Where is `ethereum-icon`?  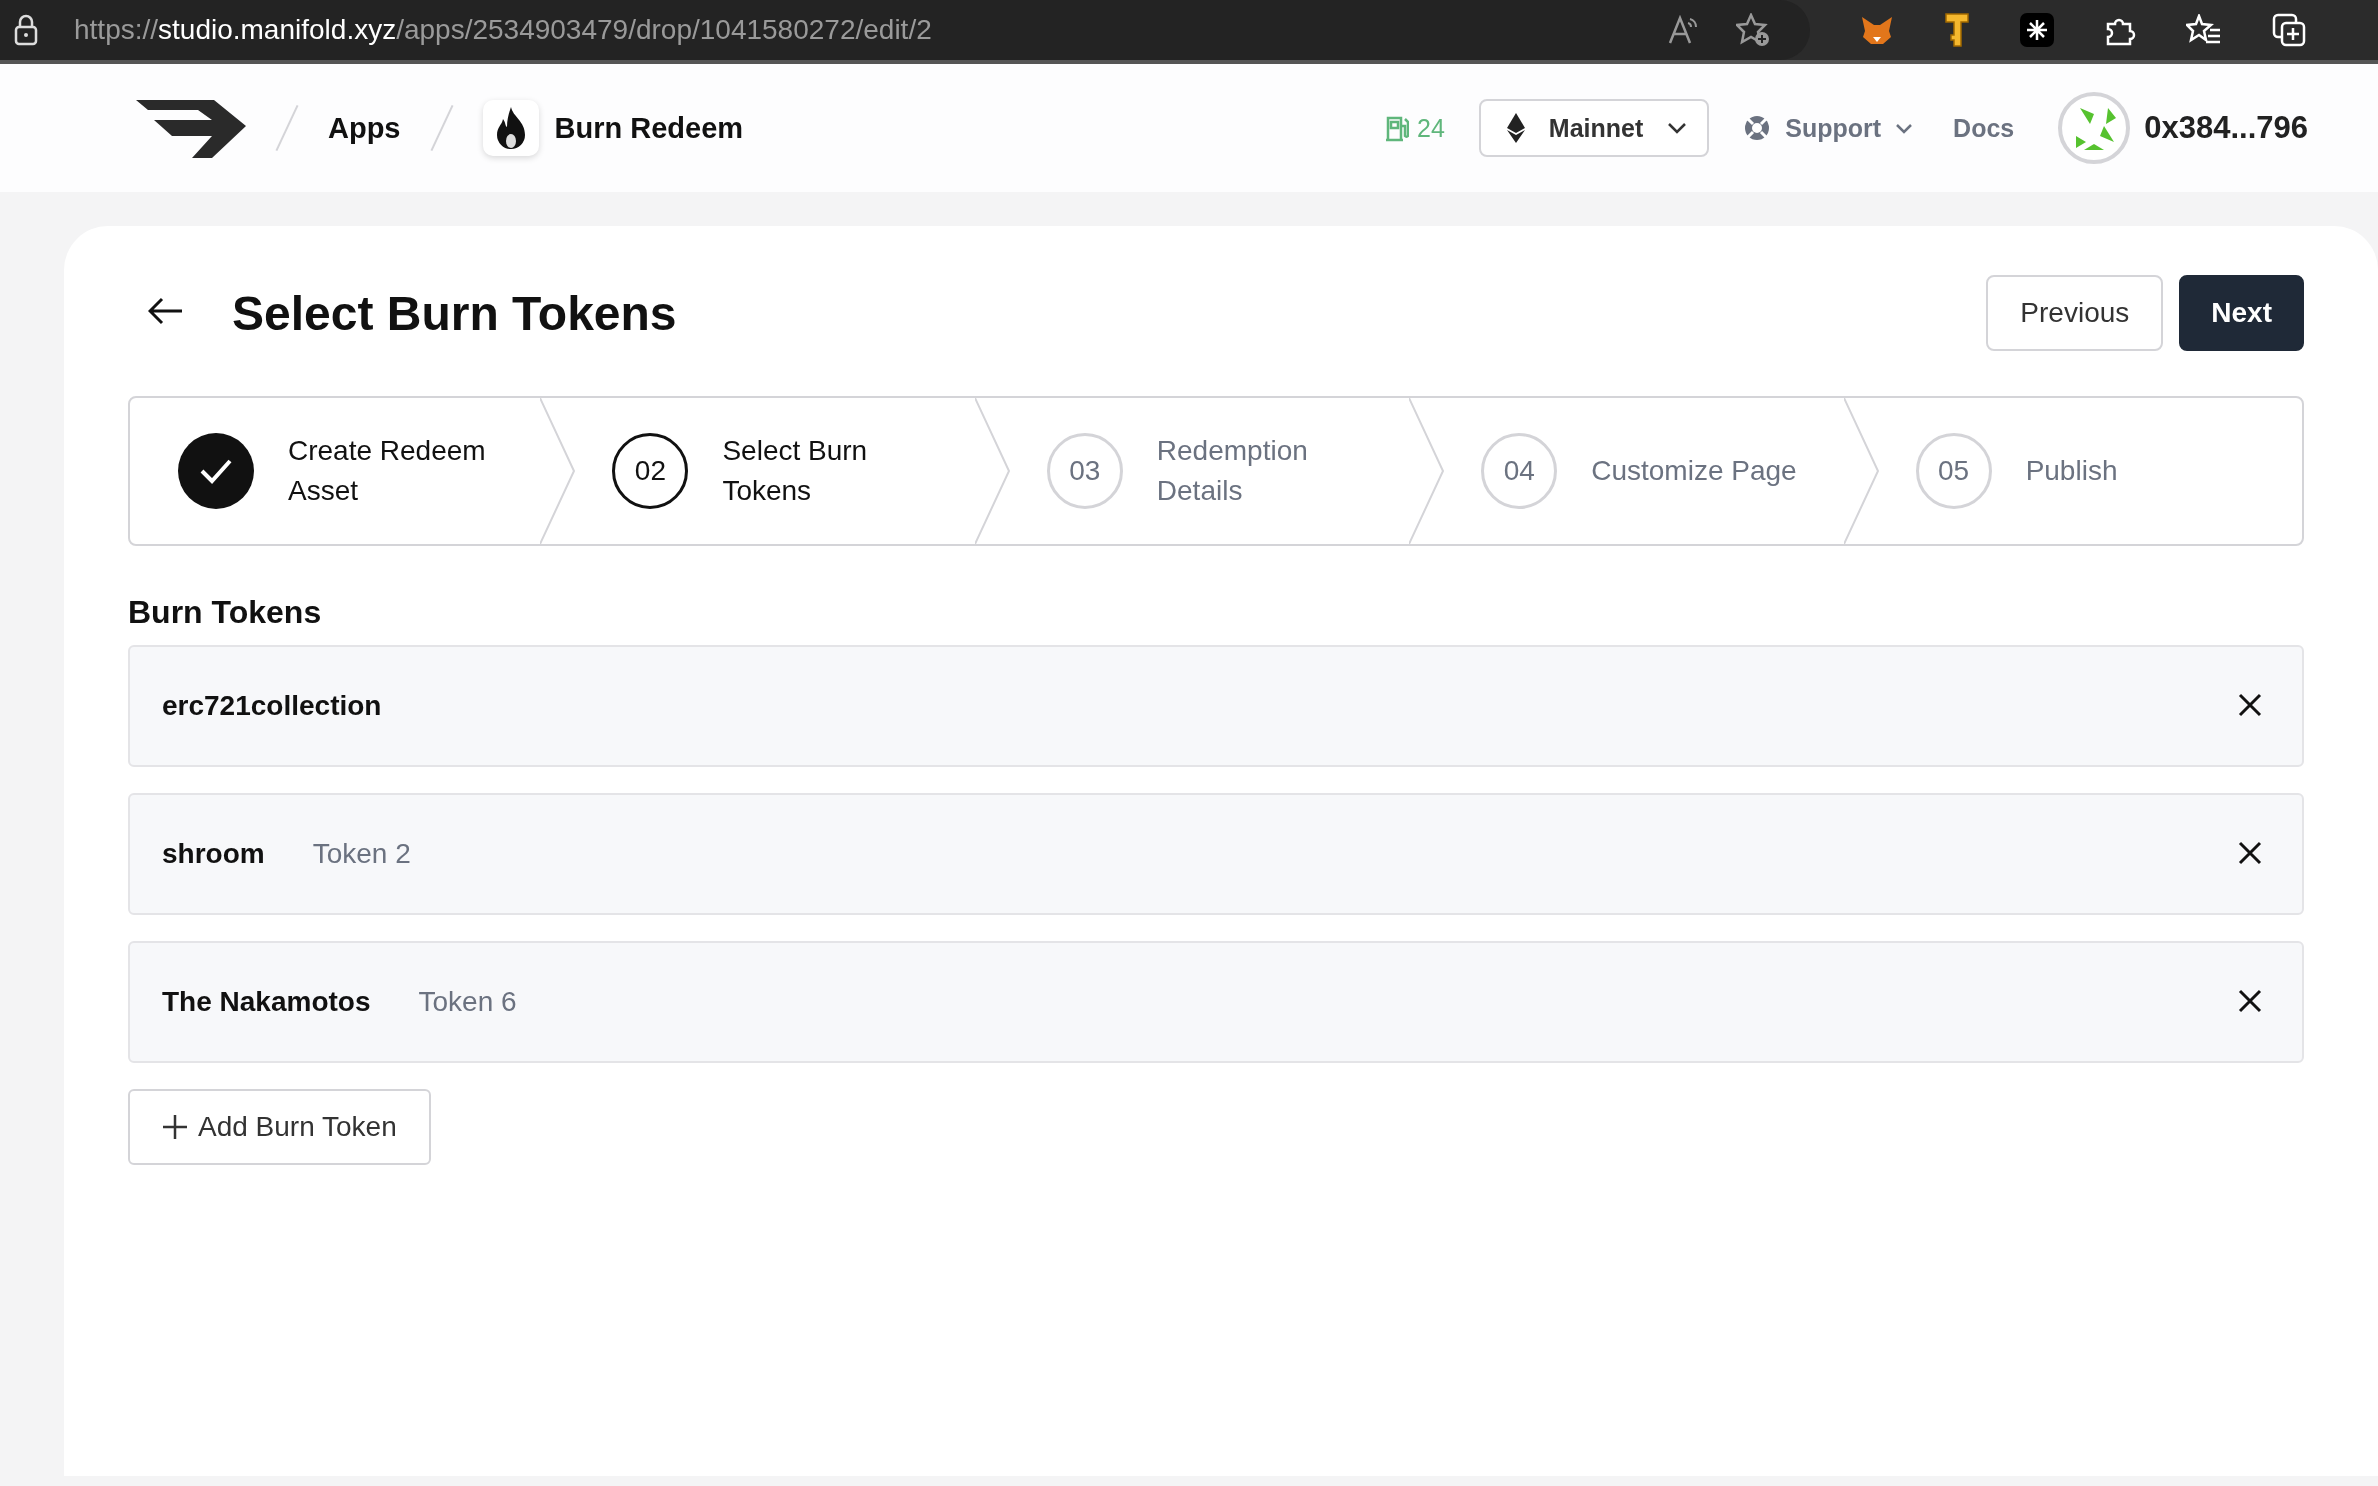 ethereum-icon is located at coordinates (1515, 128).